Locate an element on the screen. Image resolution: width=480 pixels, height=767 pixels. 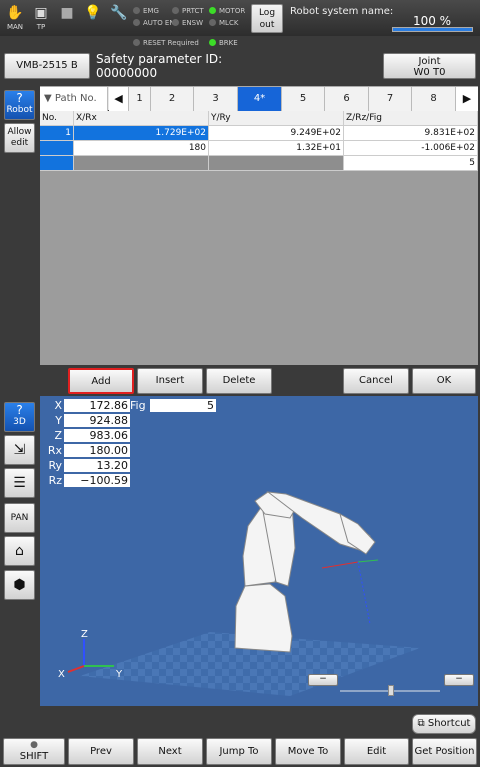
cell-ry: 1.32E+01 is located at coordinates (276, 148).